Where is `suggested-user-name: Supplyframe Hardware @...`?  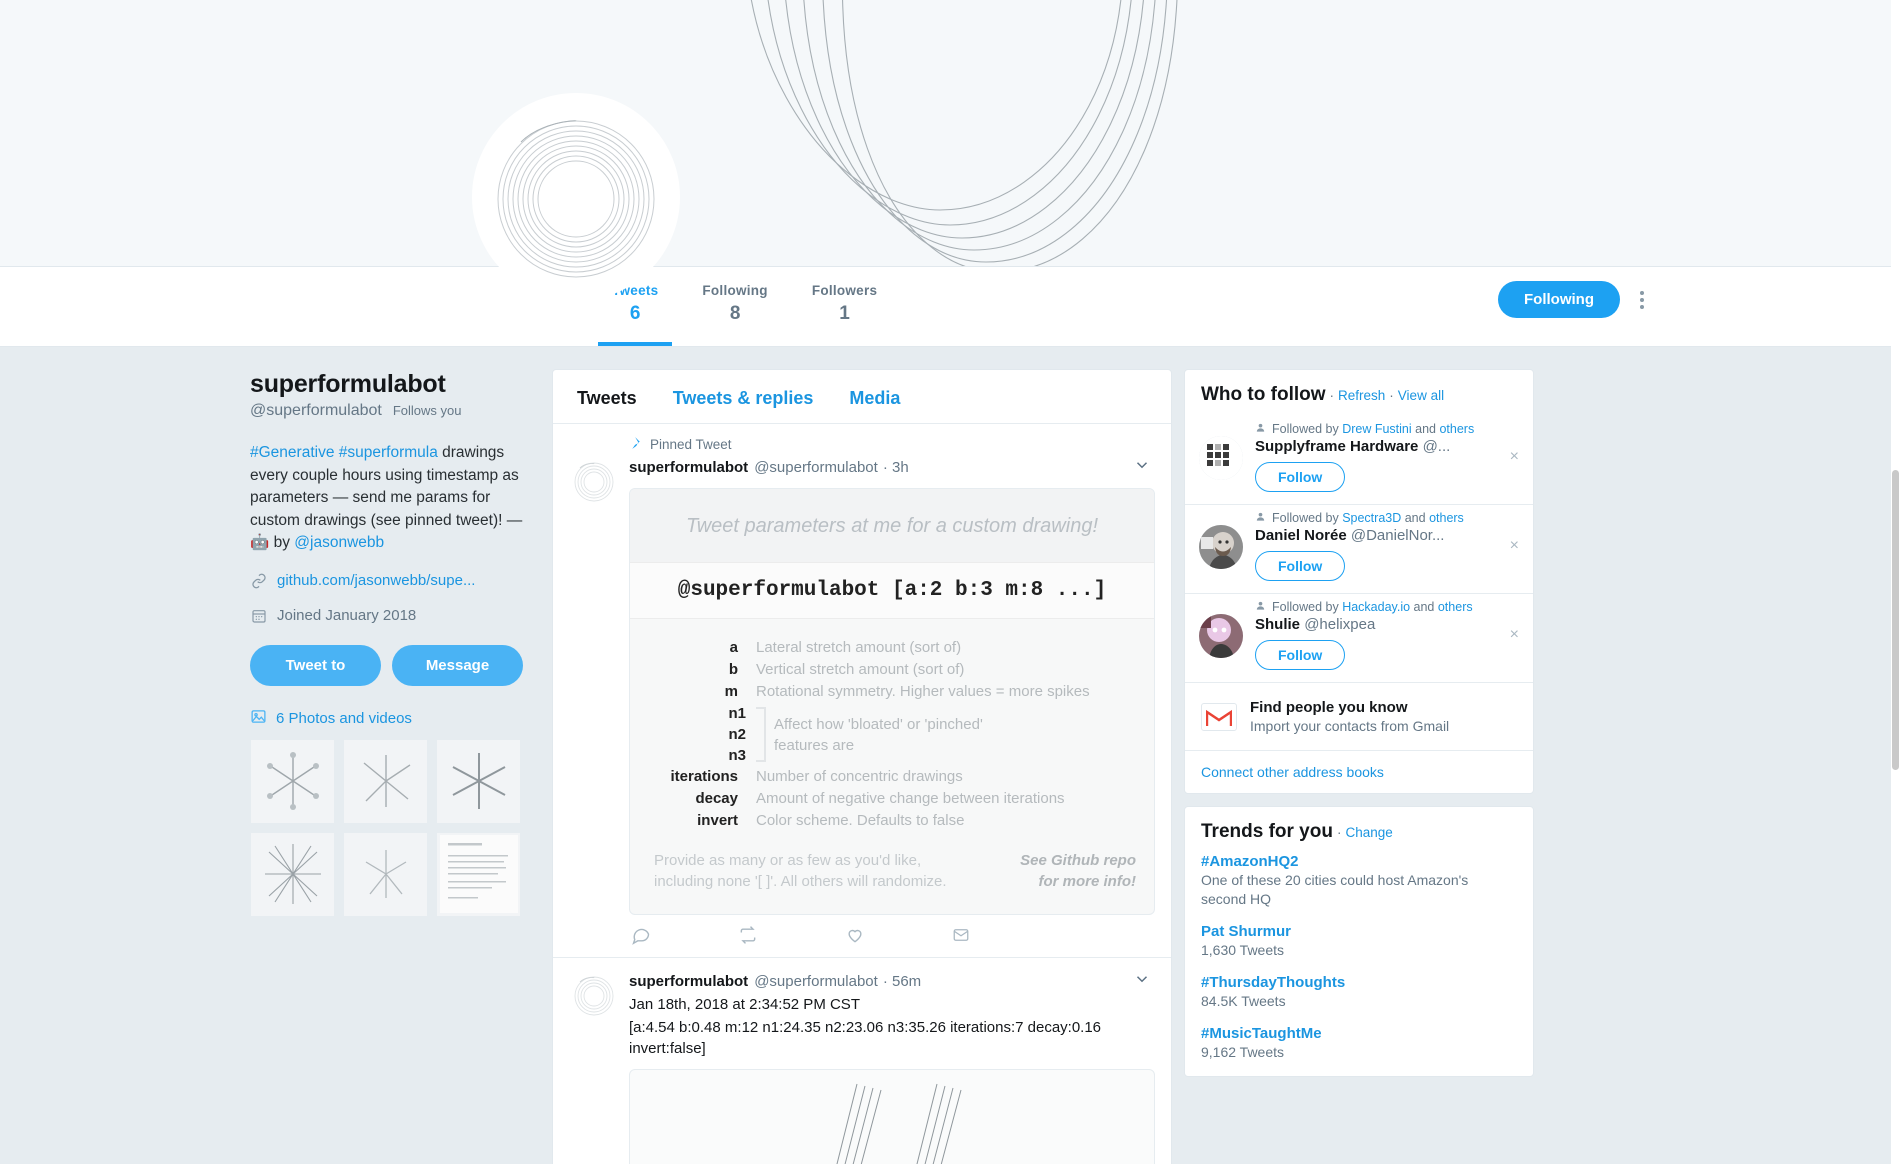 suggested-user-name: Supplyframe Hardware @... is located at coordinates (1387, 446).